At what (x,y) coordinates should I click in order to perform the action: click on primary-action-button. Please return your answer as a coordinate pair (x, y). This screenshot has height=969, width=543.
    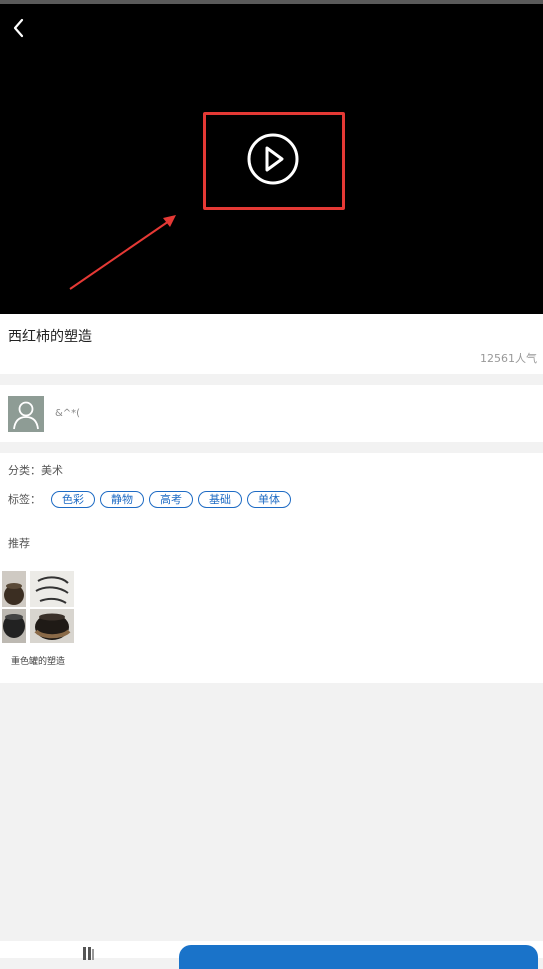
    Looking at the image, I should click on (358, 957).